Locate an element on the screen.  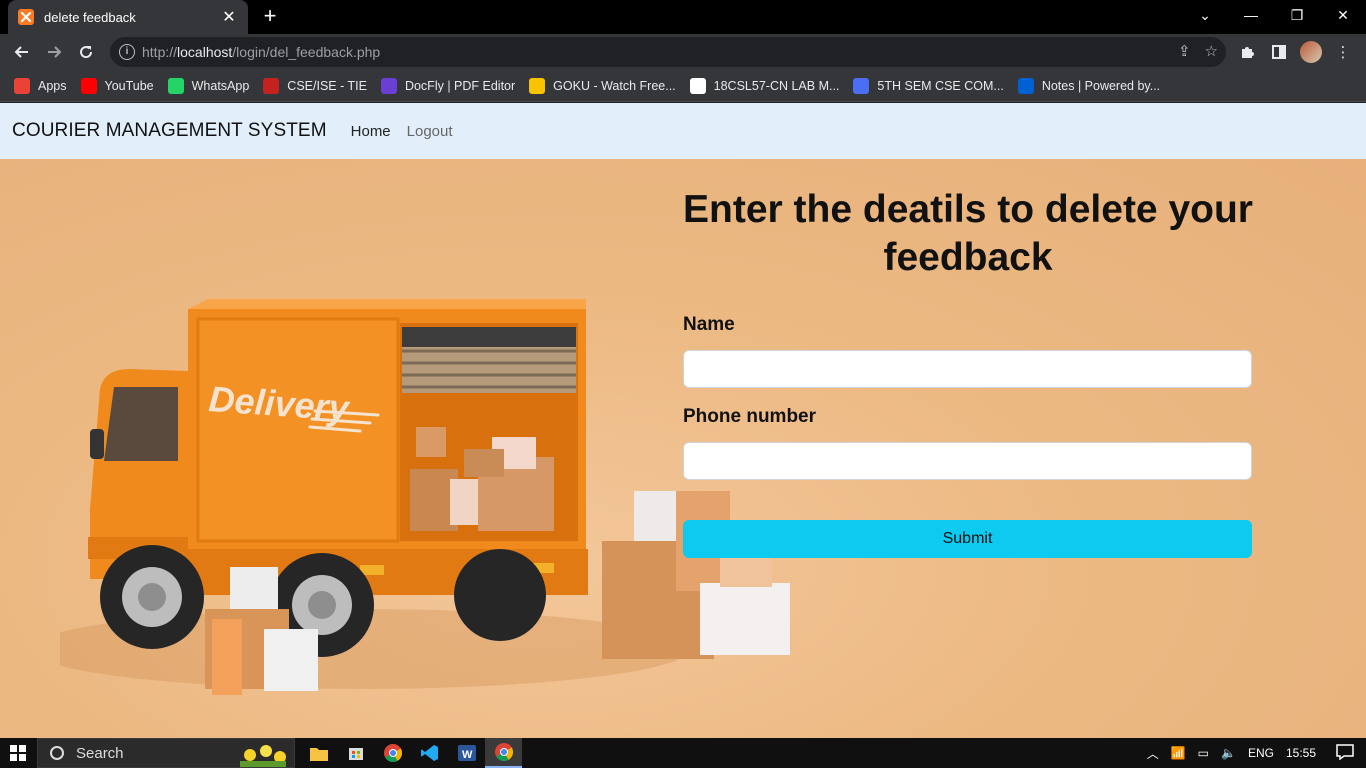
phone-input is located at coordinates (967, 461).